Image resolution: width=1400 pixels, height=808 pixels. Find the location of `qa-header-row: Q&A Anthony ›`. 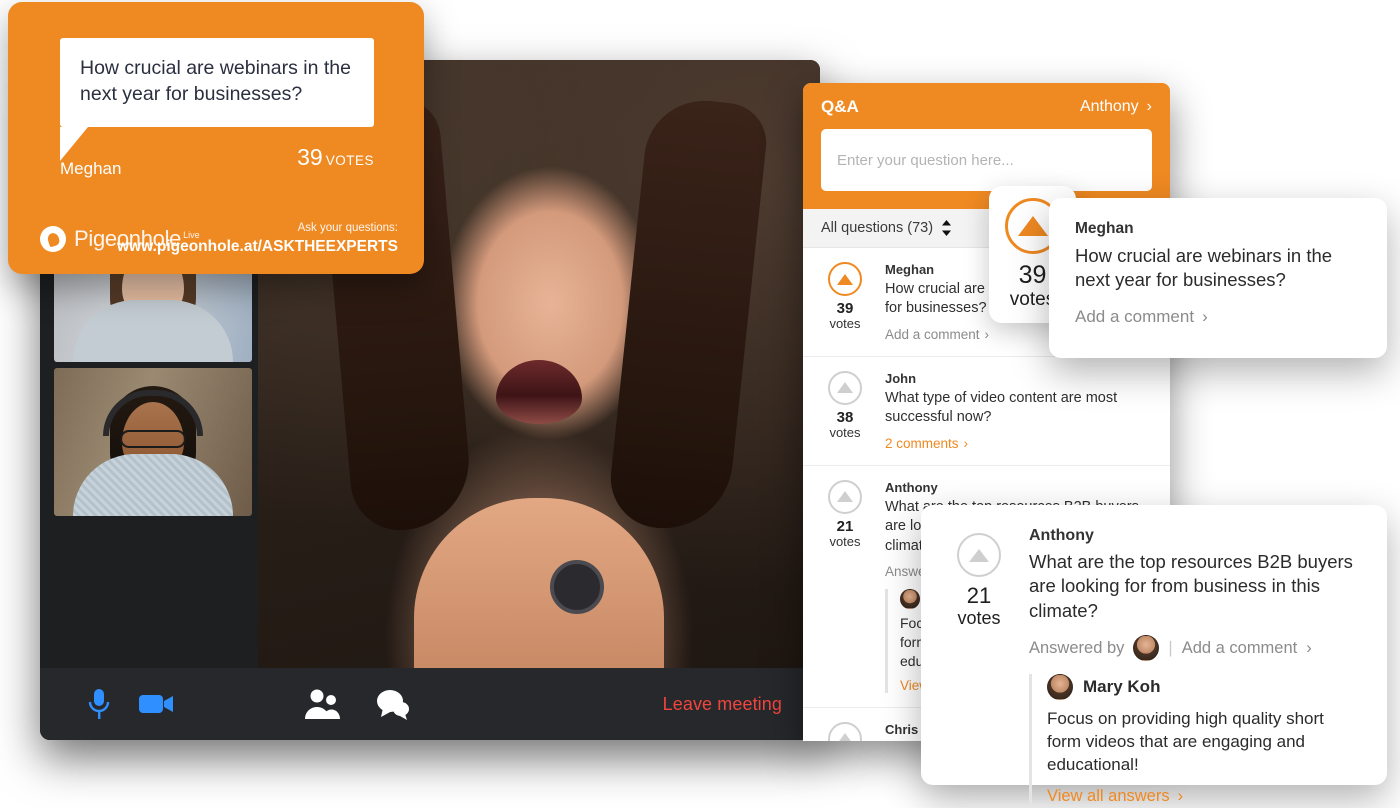

qa-header-row: Q&A Anthony › is located at coordinates (986, 107).